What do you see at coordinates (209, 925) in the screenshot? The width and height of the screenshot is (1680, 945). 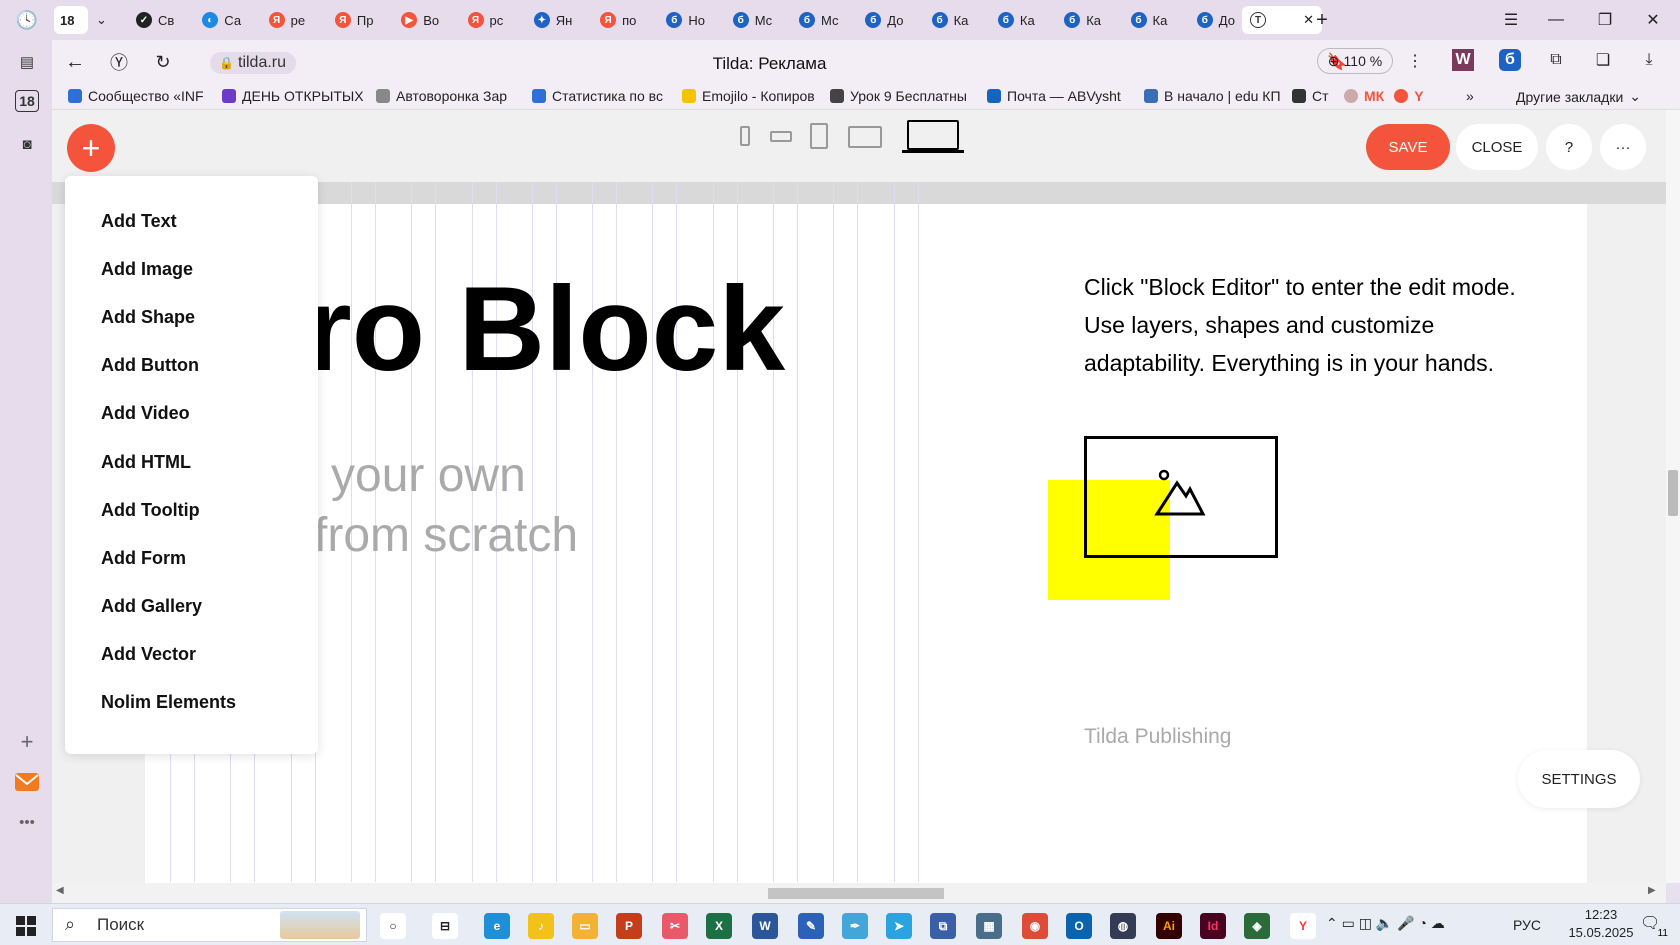 I see `taskbar-search: ⌕ Поиск` at bounding box center [209, 925].